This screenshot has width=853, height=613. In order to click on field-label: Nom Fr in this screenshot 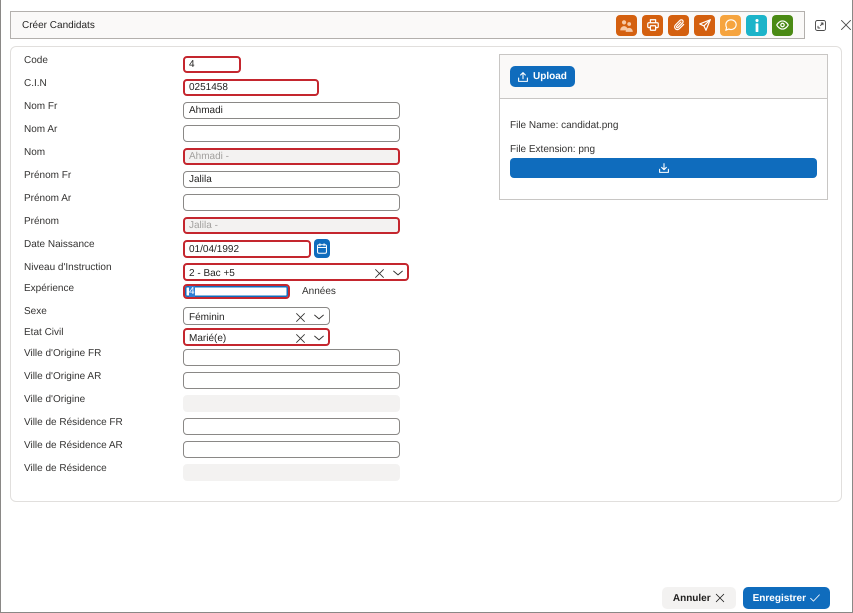, I will do `click(41, 107)`.